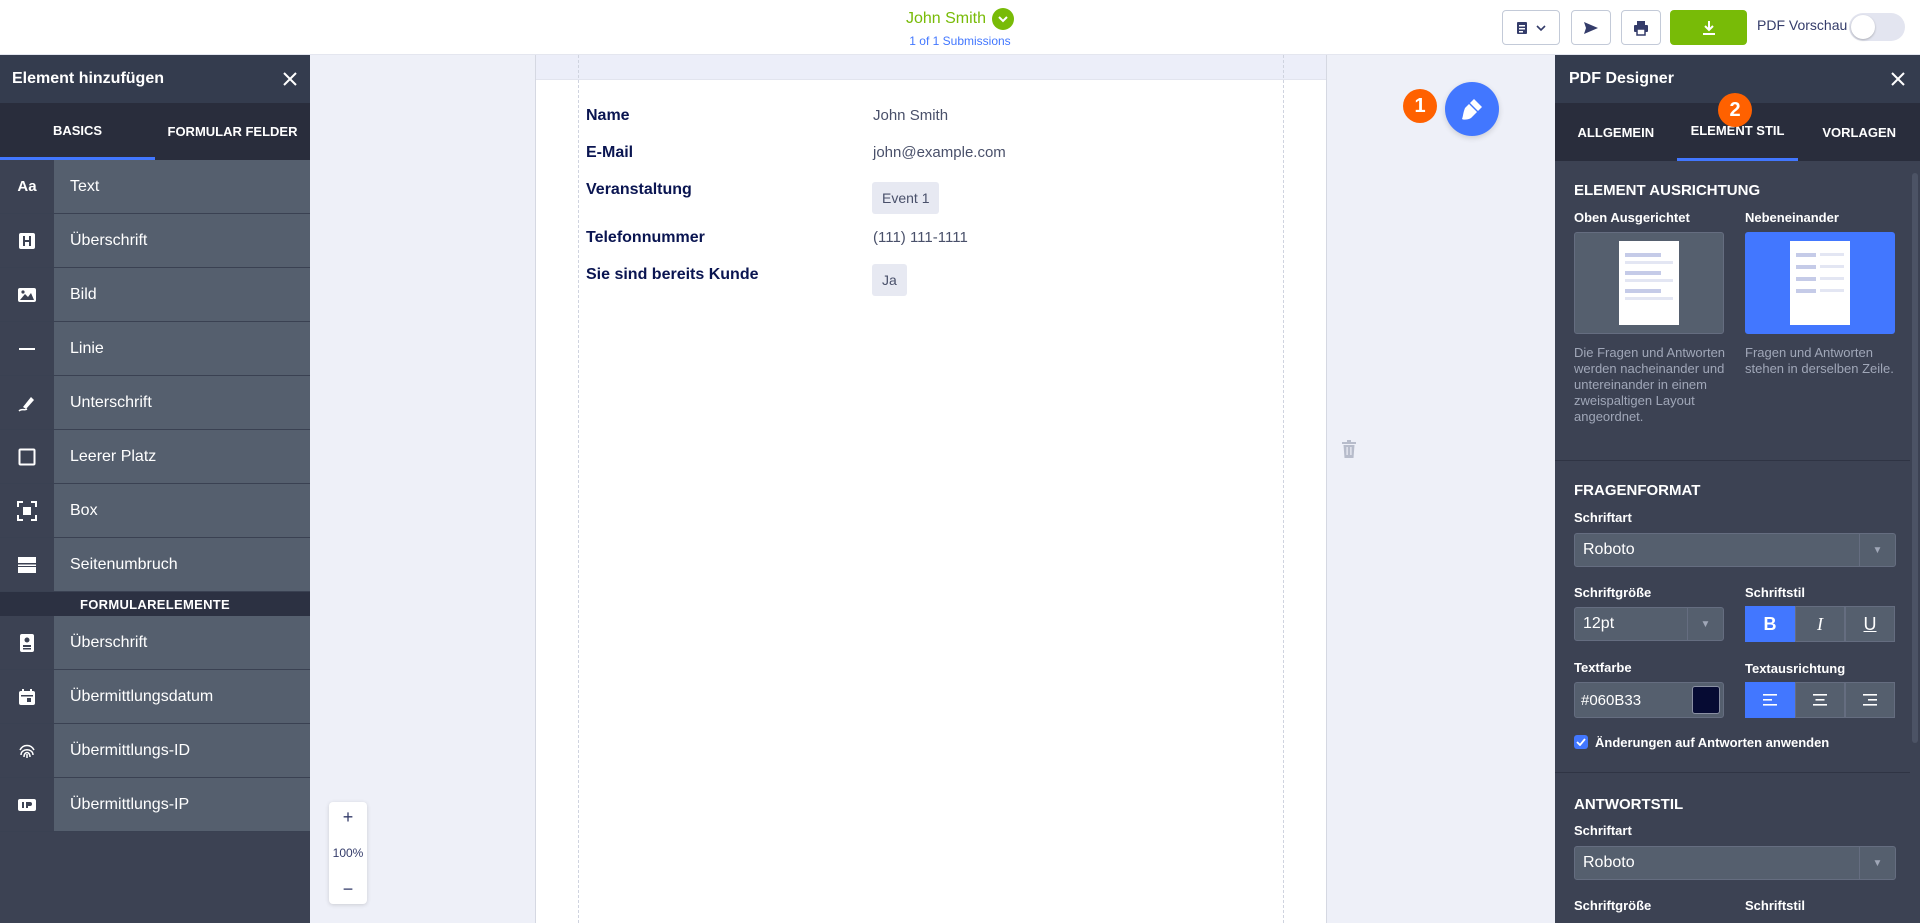 The height and width of the screenshot is (923, 1920). What do you see at coordinates (155, 697) in the screenshot?
I see `element-item-submission-date: Übermittlungsdatum` at bounding box center [155, 697].